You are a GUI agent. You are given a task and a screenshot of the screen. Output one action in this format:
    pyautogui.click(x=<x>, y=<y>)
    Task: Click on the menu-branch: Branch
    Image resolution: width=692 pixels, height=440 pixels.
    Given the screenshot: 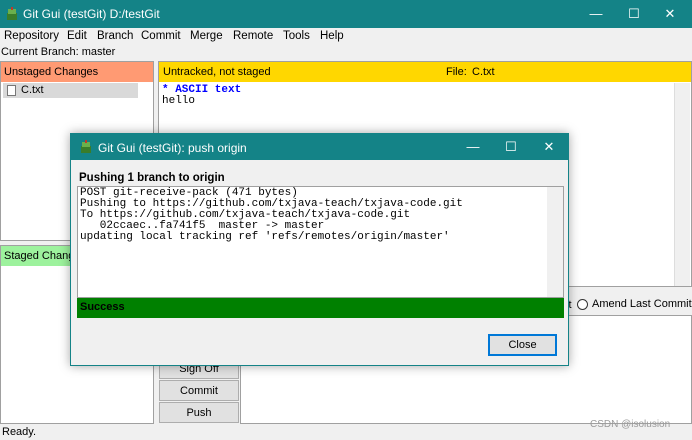 What is the action you would take?
    pyautogui.click(x=115, y=36)
    